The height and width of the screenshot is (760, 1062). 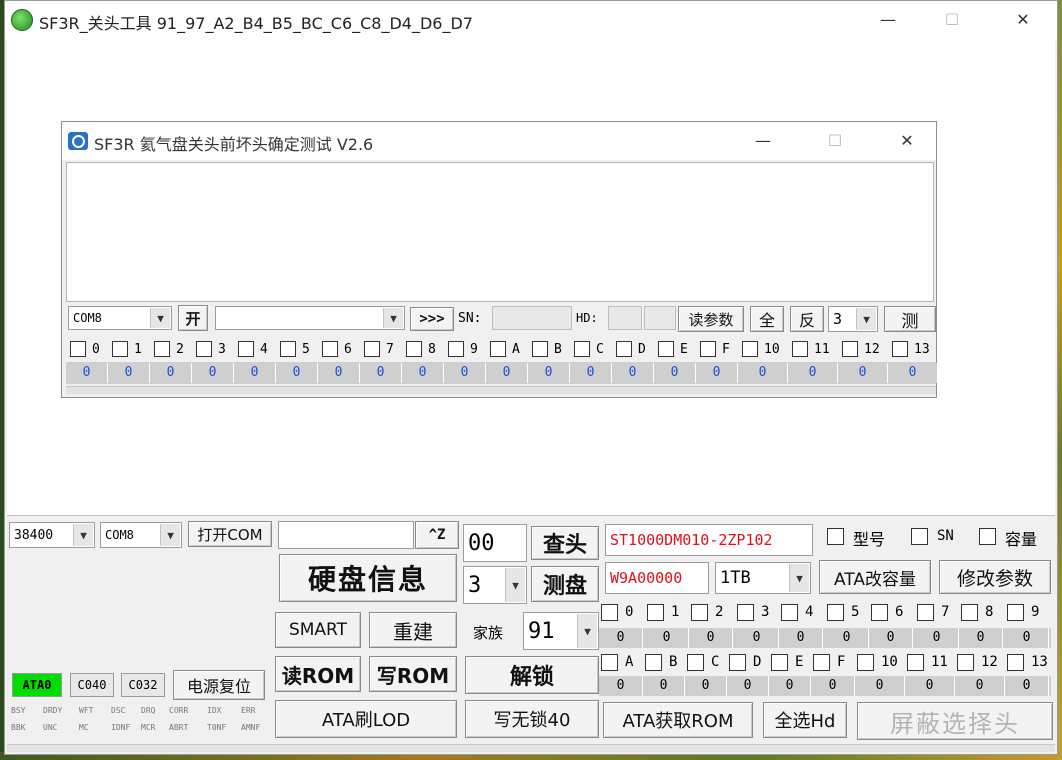 I want to click on dialog-scrollbar, so click(x=501, y=390).